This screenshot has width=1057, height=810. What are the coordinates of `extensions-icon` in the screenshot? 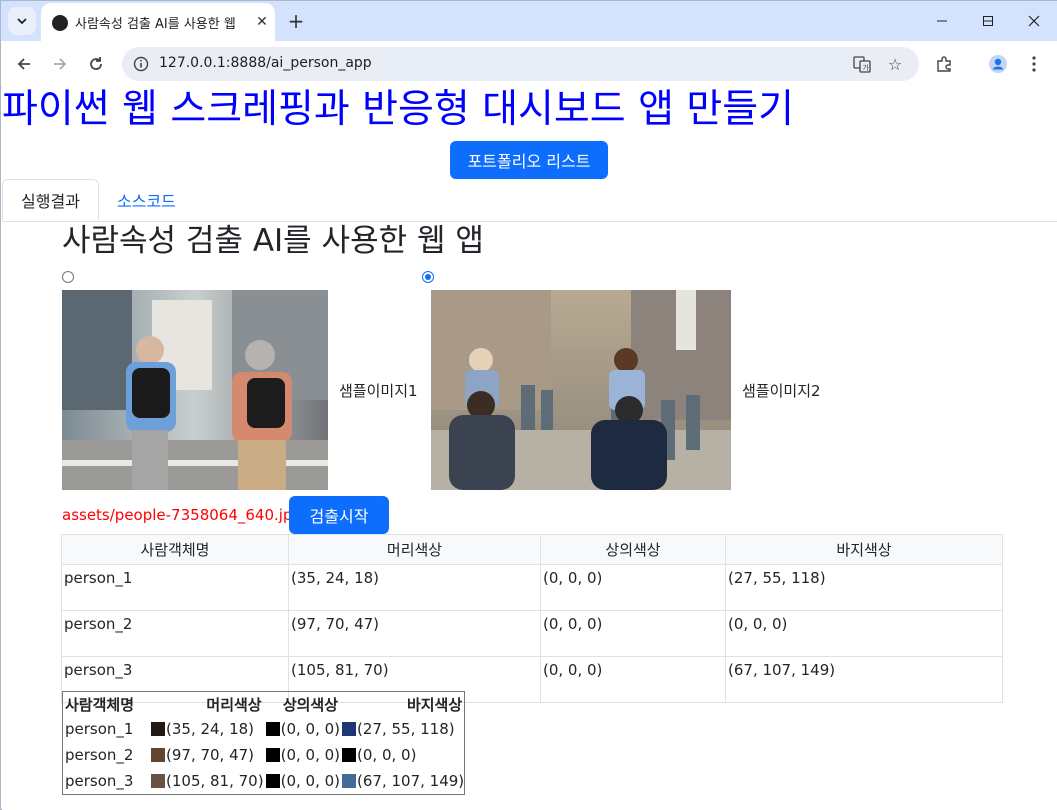 It's located at (944, 64).